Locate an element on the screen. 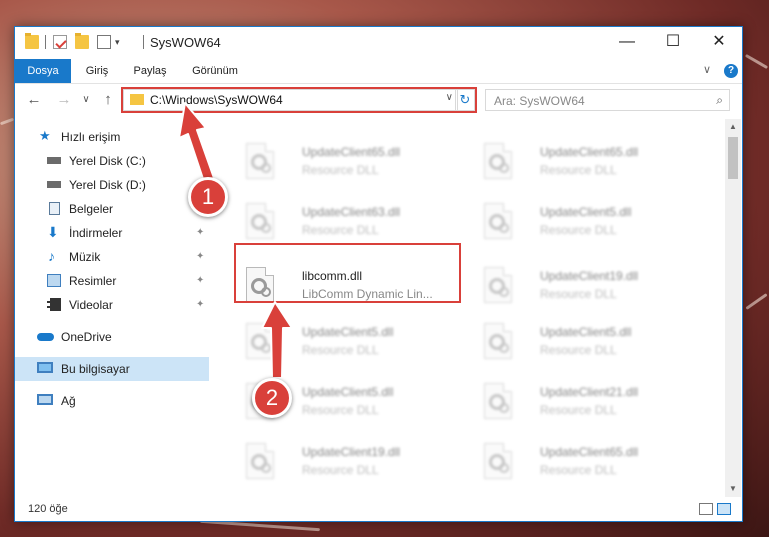  minimize-button: — is located at coordinates (627, 43).